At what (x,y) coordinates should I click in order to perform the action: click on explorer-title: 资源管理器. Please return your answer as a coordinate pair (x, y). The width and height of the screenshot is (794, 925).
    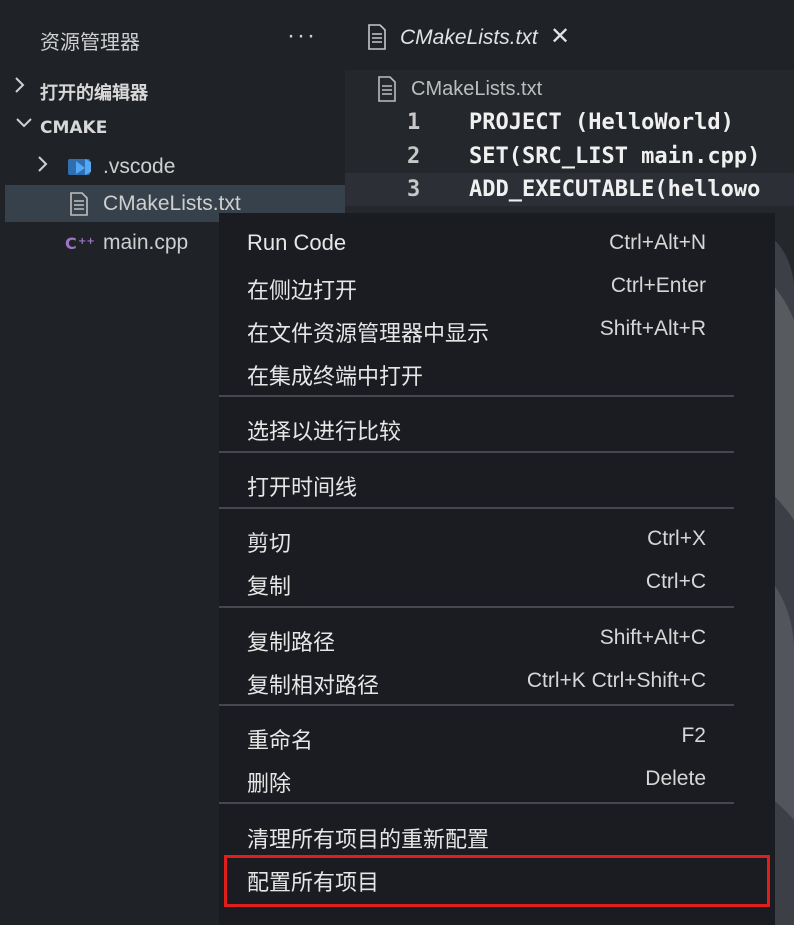
    Looking at the image, I should click on (90, 42).